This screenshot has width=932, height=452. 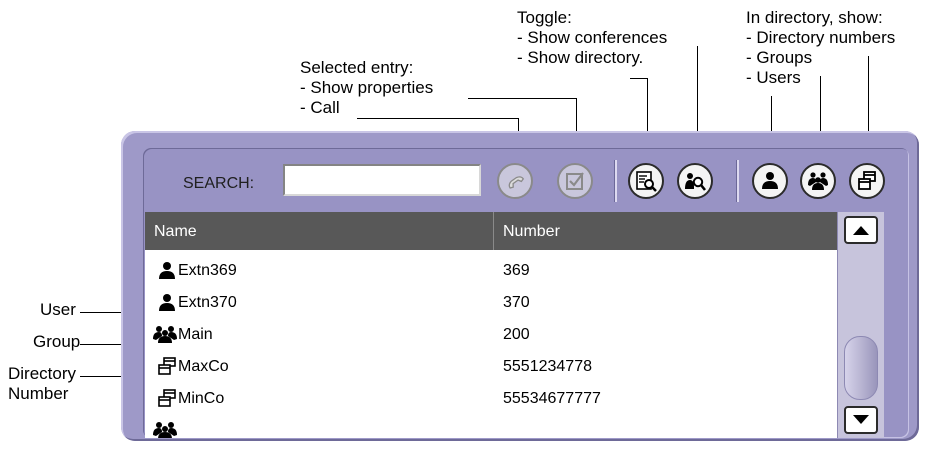 I want to click on scroll-down-button, so click(x=861, y=420).